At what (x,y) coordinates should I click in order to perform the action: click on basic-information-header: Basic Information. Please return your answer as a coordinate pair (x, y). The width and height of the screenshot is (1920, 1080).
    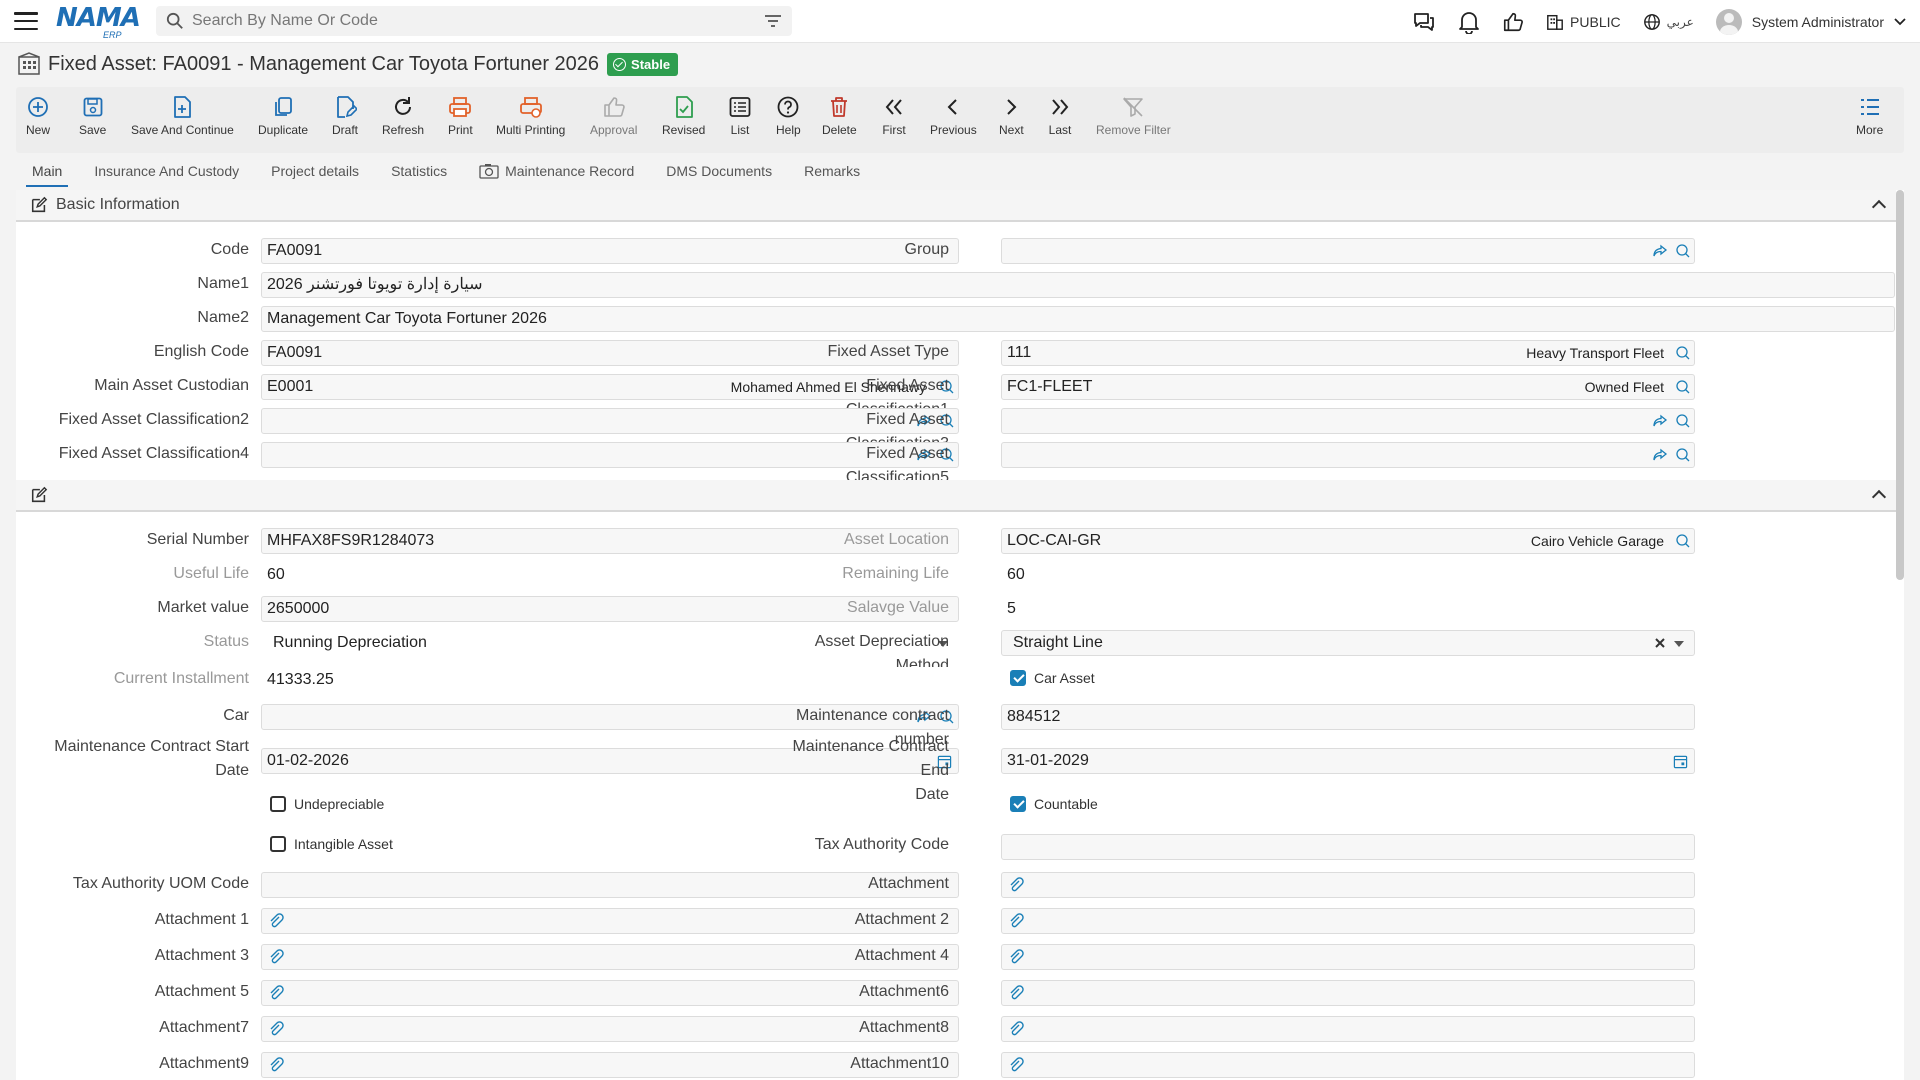
    Looking at the image, I should click on (956, 206).